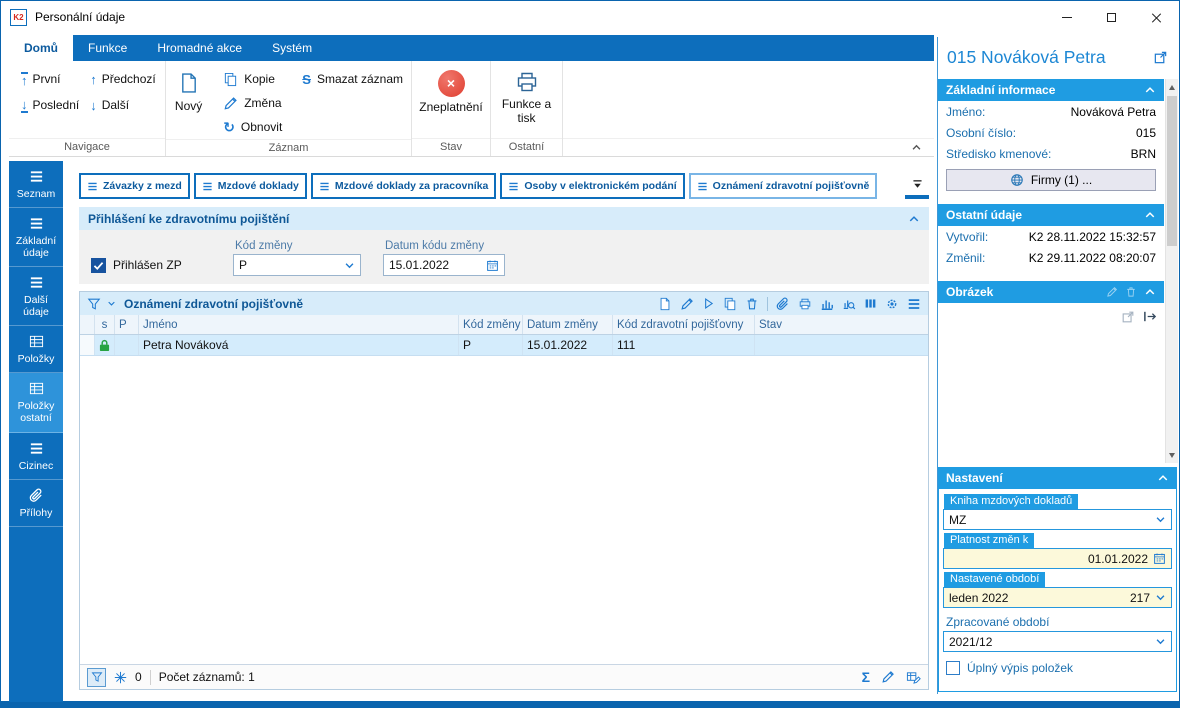 The width and height of the screenshot is (1180, 708). I want to click on open-picture-icon, so click(1128, 317).